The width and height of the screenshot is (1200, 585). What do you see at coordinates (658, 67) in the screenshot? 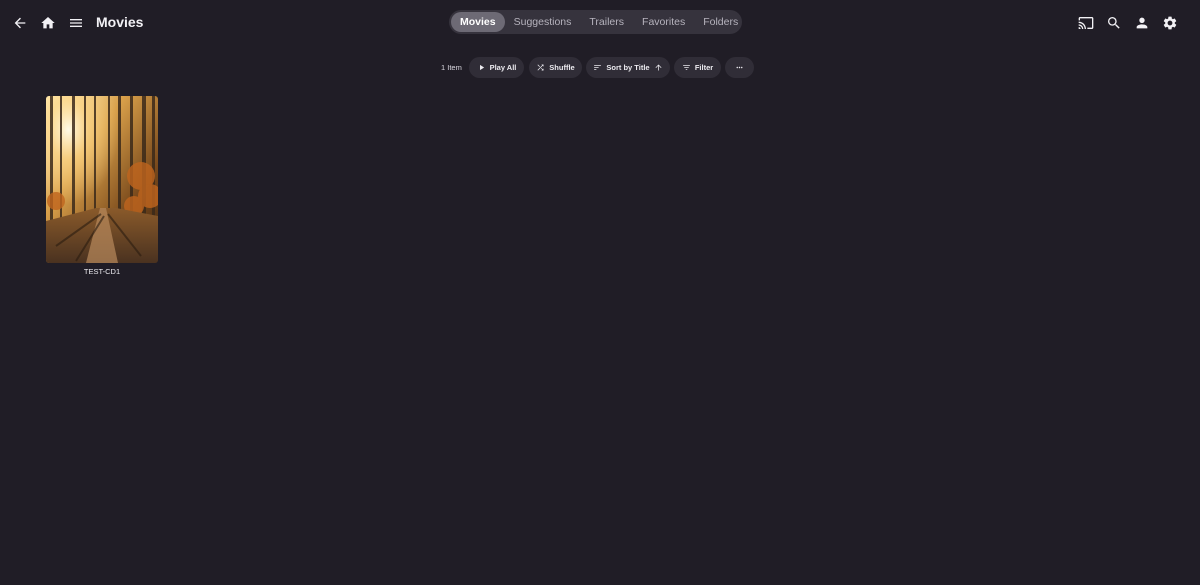
I see `arrow-up-icon` at bounding box center [658, 67].